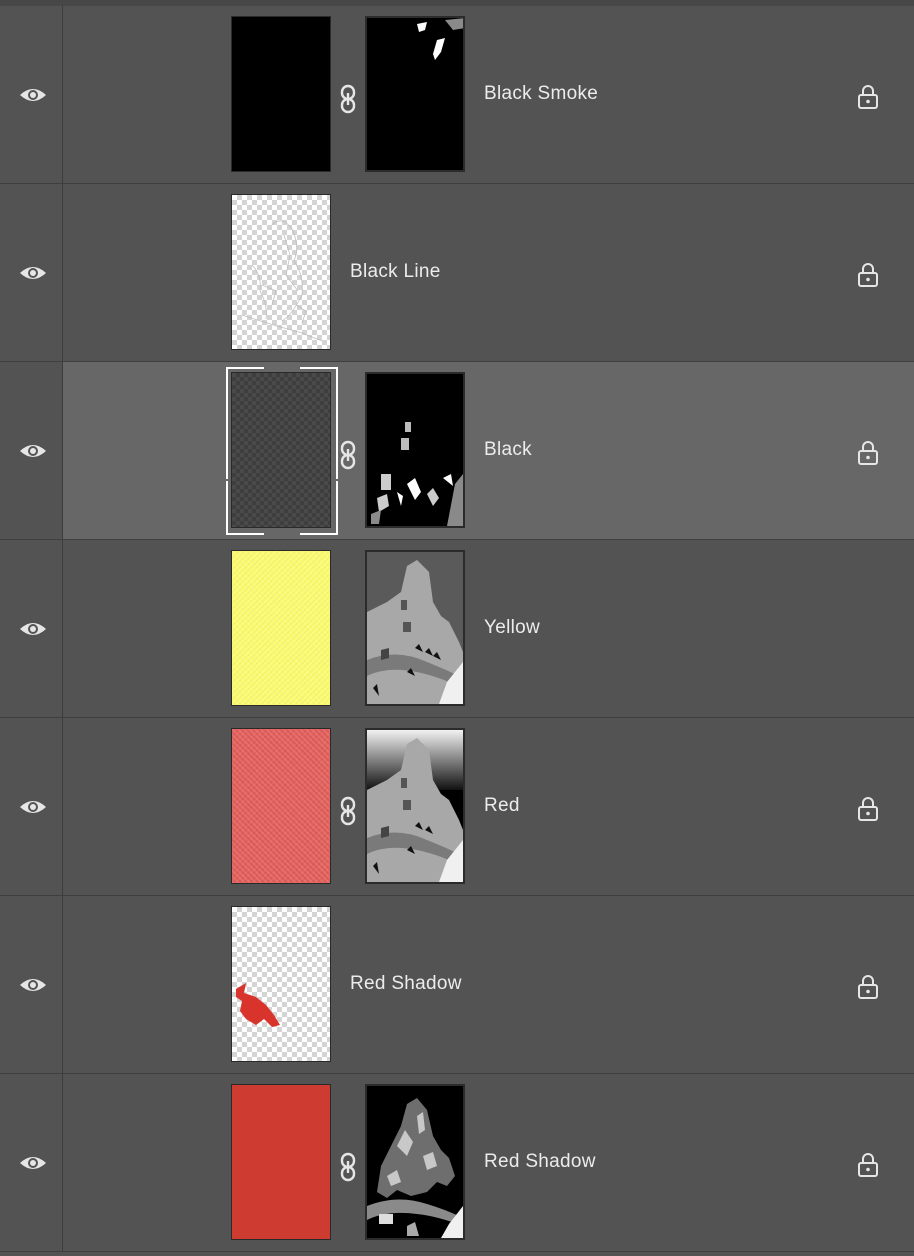 The width and height of the screenshot is (914, 1256). I want to click on selection-frame, so click(282, 451).